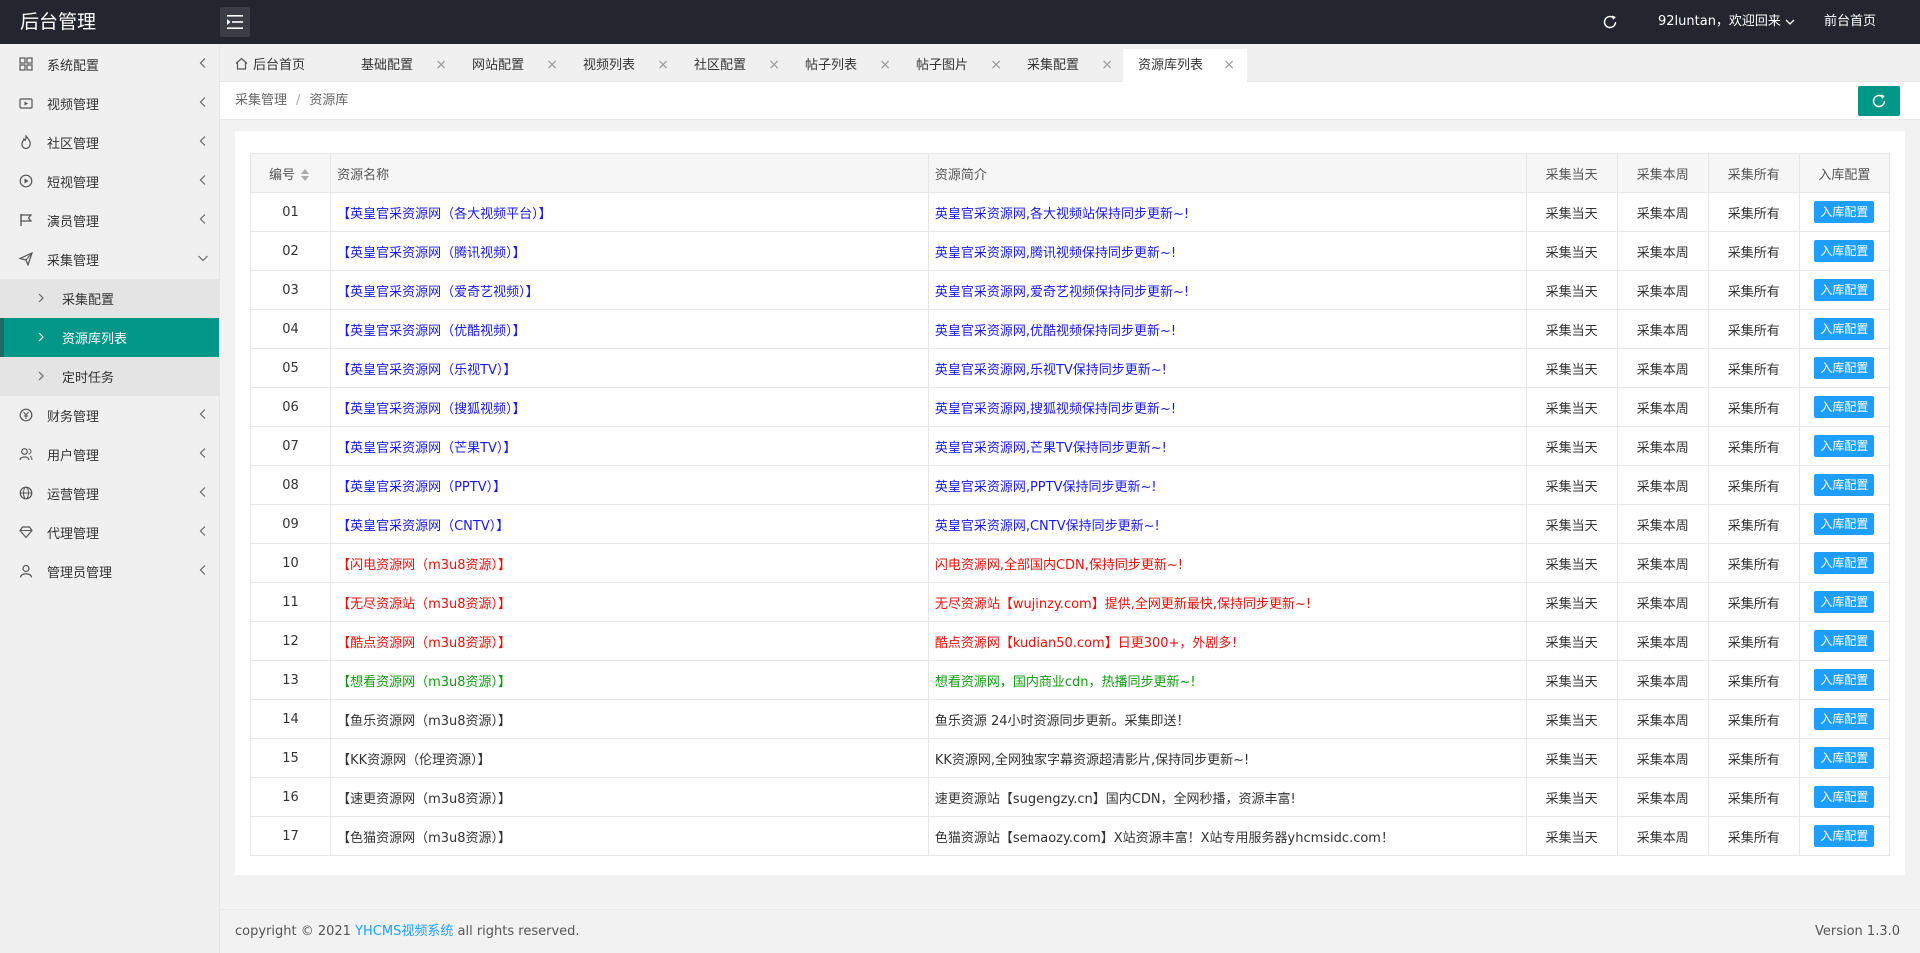 This screenshot has width=1920, height=953. I want to click on sidebar-subitem-5-0: 采集配置, so click(109, 298).